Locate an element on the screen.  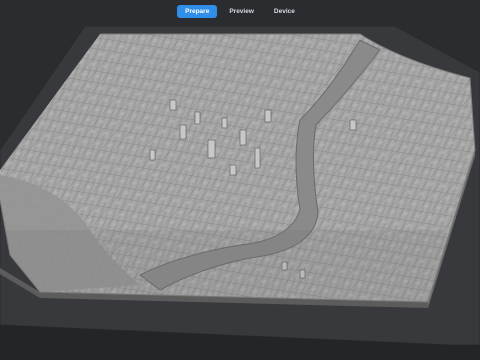
mode-toolbar: Prepare Preview Device is located at coordinates (240, 11).